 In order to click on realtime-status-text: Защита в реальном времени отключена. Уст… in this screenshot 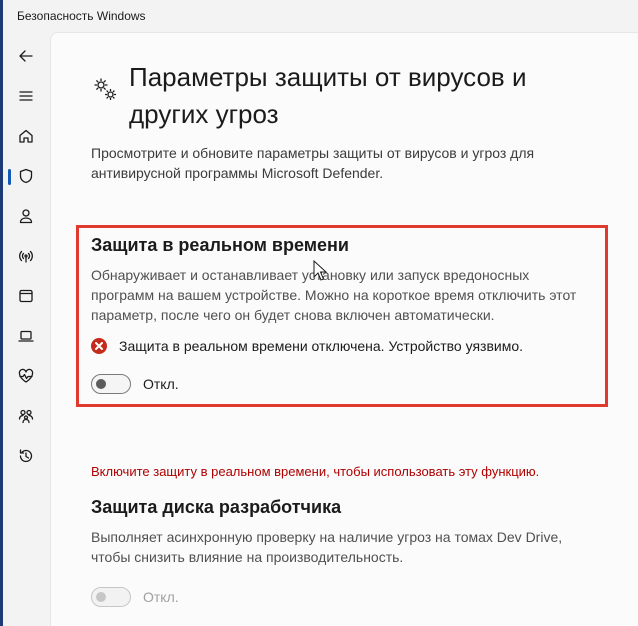, I will do `click(321, 346)`.